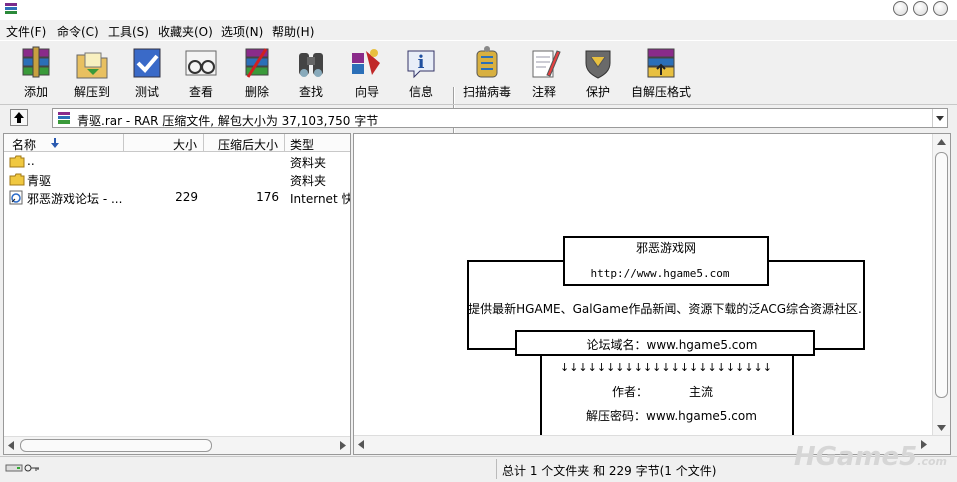  Describe the element at coordinates (240, 121) in the screenshot. I see `archive-info: .rar - RAR 压缩文件, 解包大小为 37,103,750 字节` at that location.